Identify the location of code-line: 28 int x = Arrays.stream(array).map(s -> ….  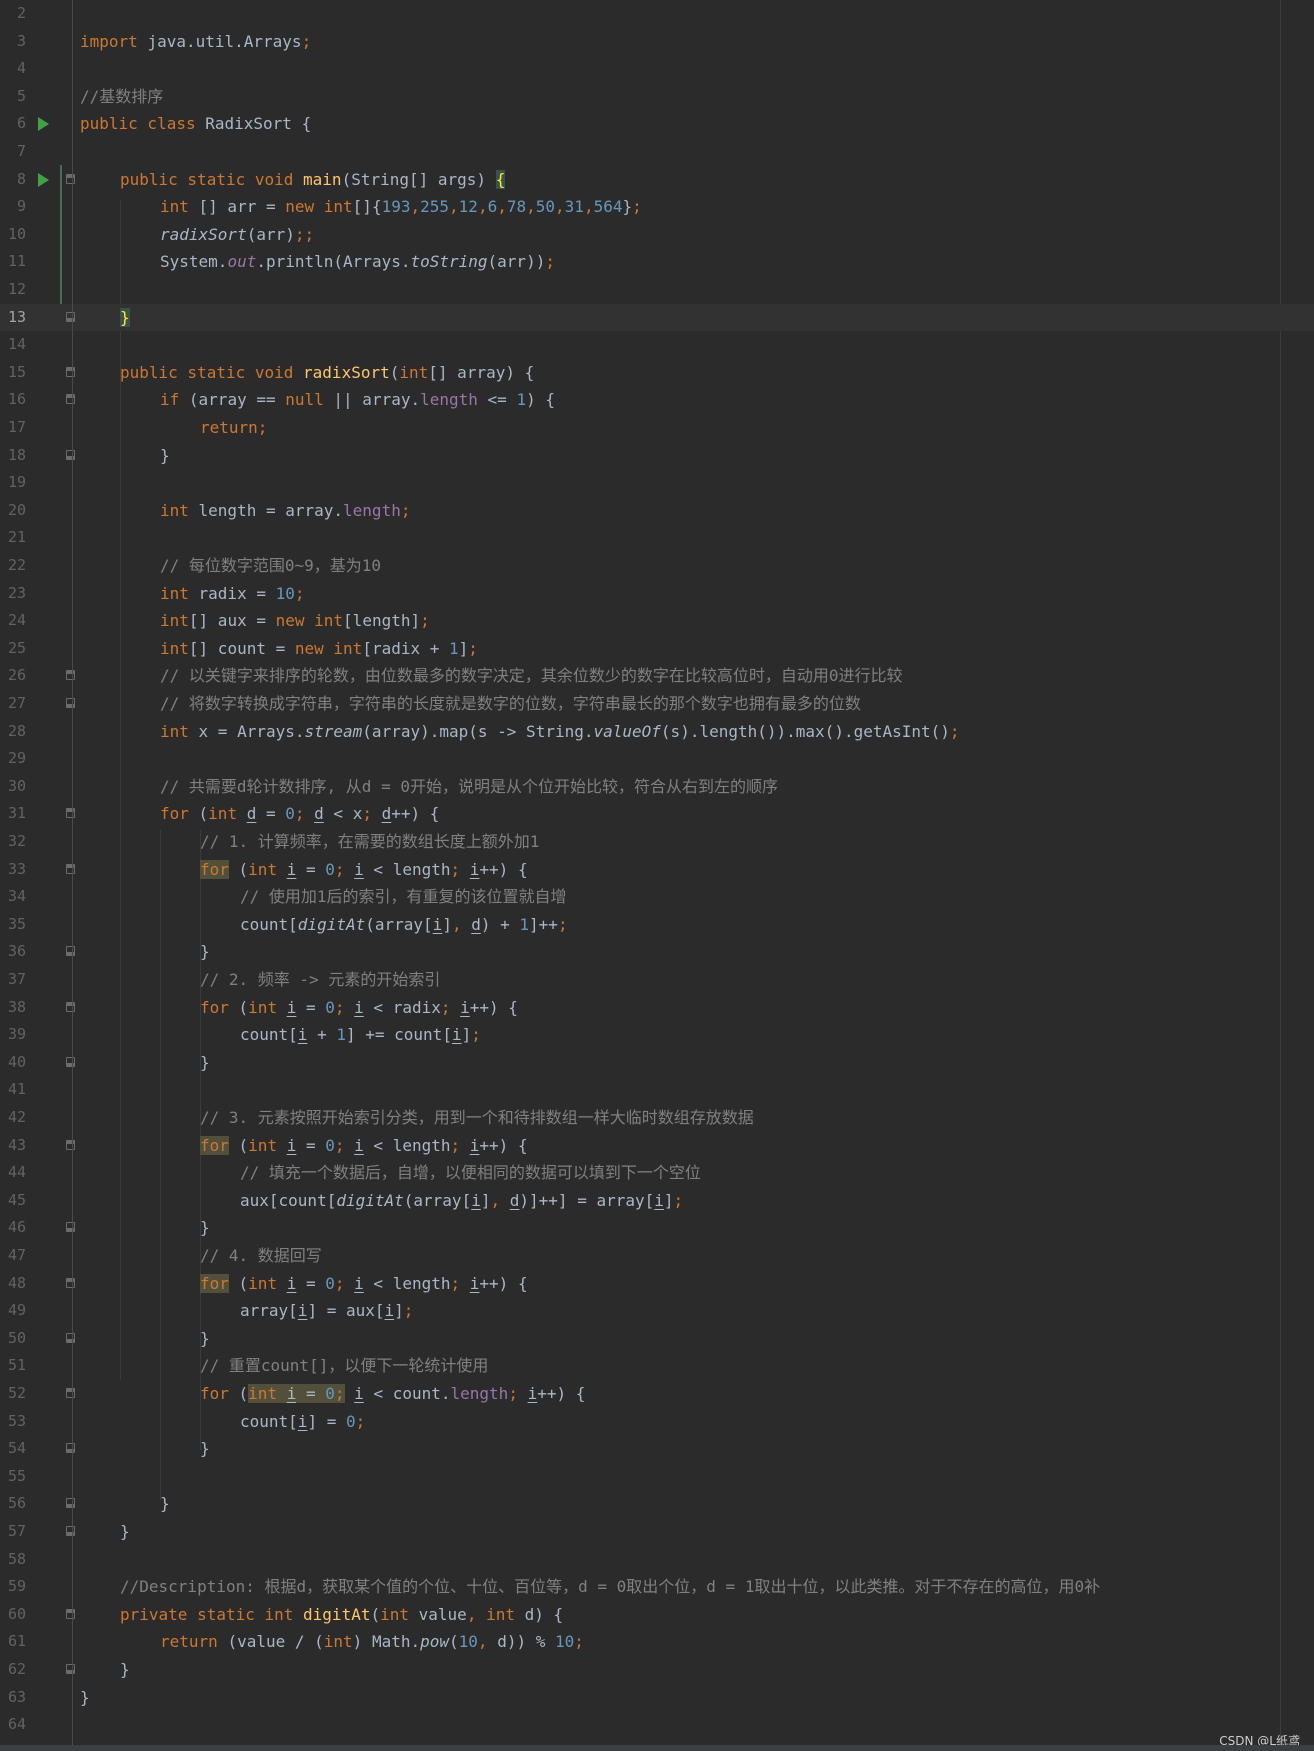
(657, 732).